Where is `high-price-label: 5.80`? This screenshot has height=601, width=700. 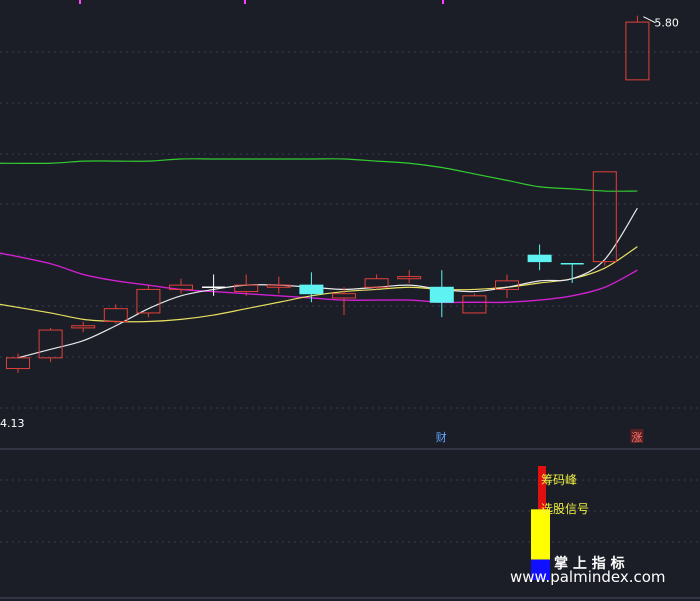 high-price-label: 5.80 is located at coordinates (666, 23).